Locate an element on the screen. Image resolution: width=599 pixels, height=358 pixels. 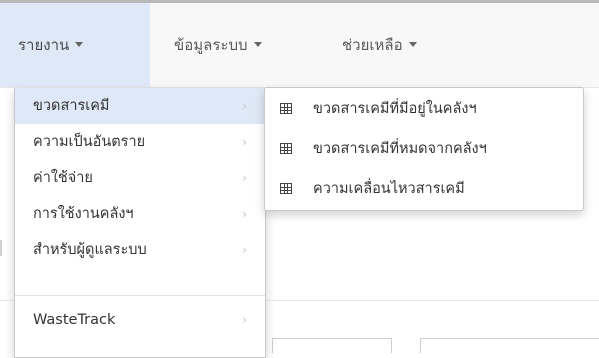
submenu-item-label: ความเคลื่อนไหวสารเคมี is located at coordinates (389, 189).